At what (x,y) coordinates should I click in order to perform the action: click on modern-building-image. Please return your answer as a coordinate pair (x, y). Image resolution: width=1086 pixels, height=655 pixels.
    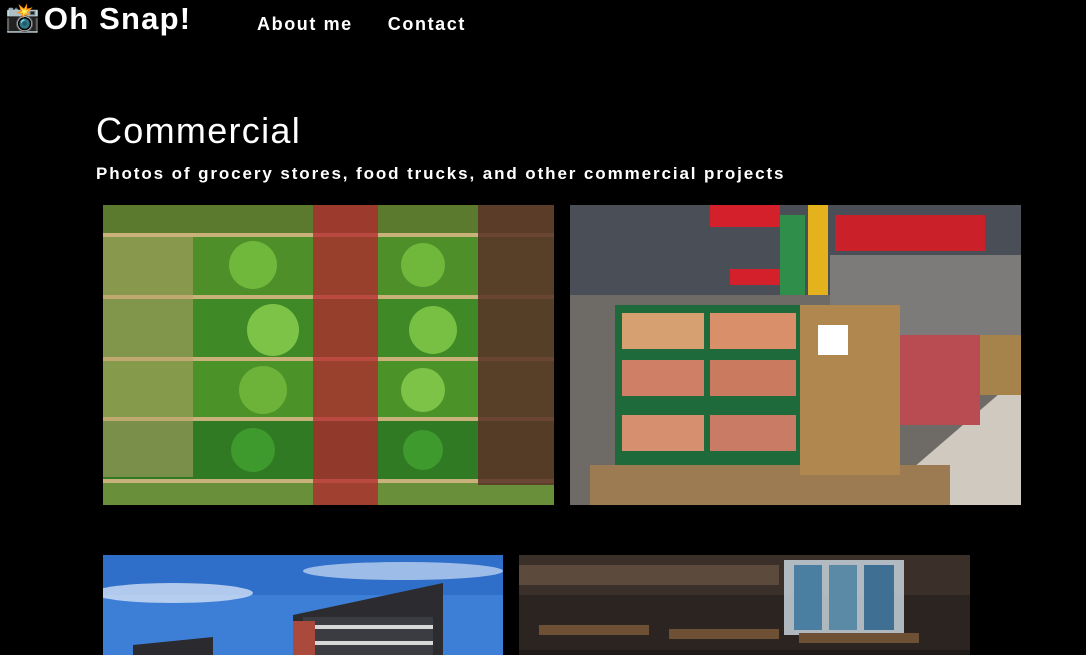
    Looking at the image, I should click on (303, 605).